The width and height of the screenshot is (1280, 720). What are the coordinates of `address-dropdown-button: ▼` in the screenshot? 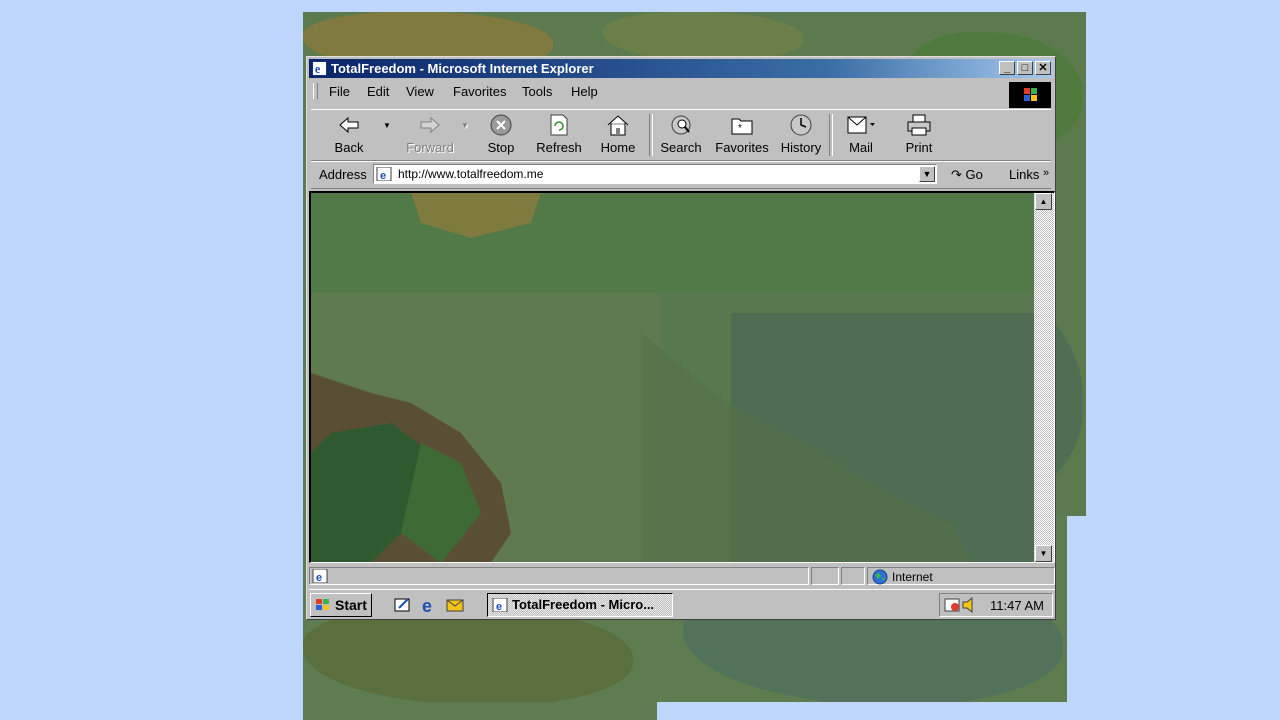 It's located at (927, 174).